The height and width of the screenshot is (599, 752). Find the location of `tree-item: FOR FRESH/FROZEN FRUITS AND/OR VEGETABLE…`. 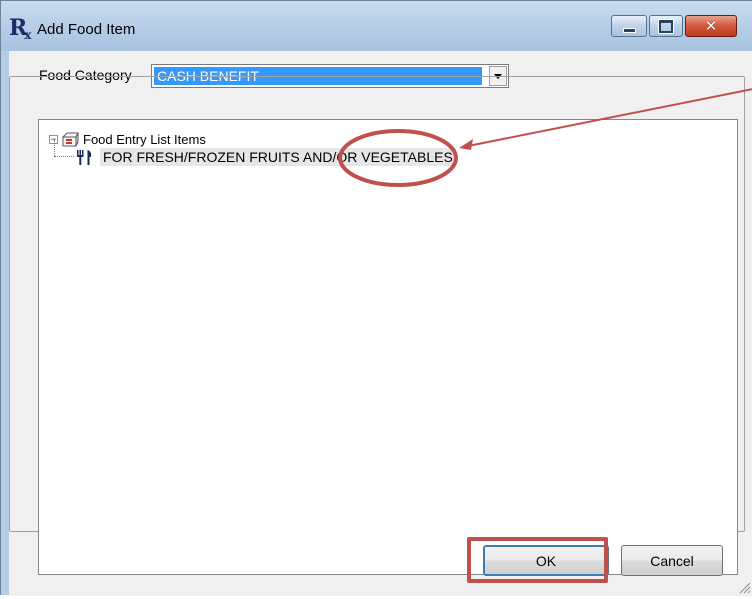

tree-item: FOR FRESH/FROZEN FRUITS AND/OR VEGETABLE… is located at coordinates (265, 157).